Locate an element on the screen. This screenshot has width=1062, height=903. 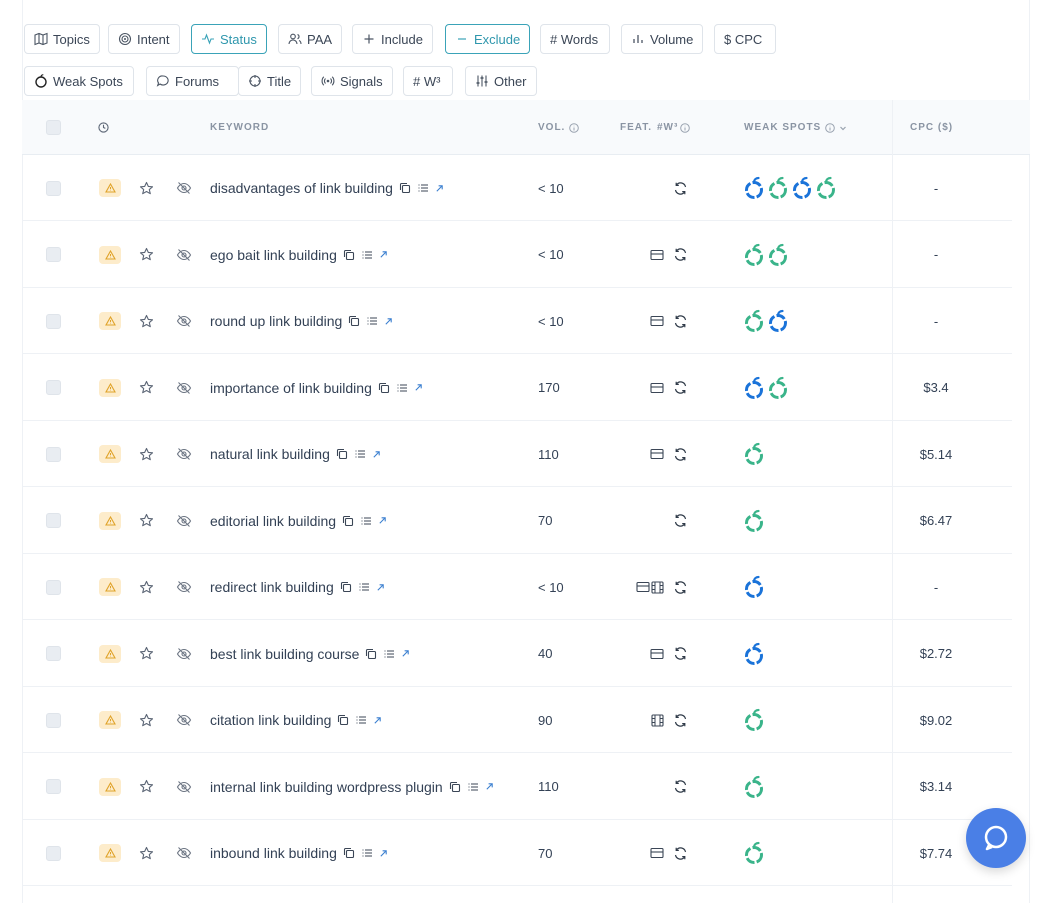
header-cpc: CPC ($) is located at coordinates (931, 127).